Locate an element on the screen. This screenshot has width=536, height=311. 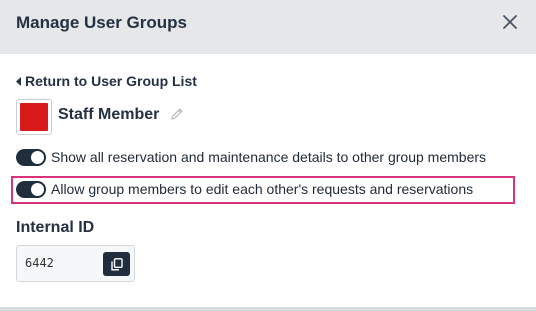
close-icon is located at coordinates (510, 22).